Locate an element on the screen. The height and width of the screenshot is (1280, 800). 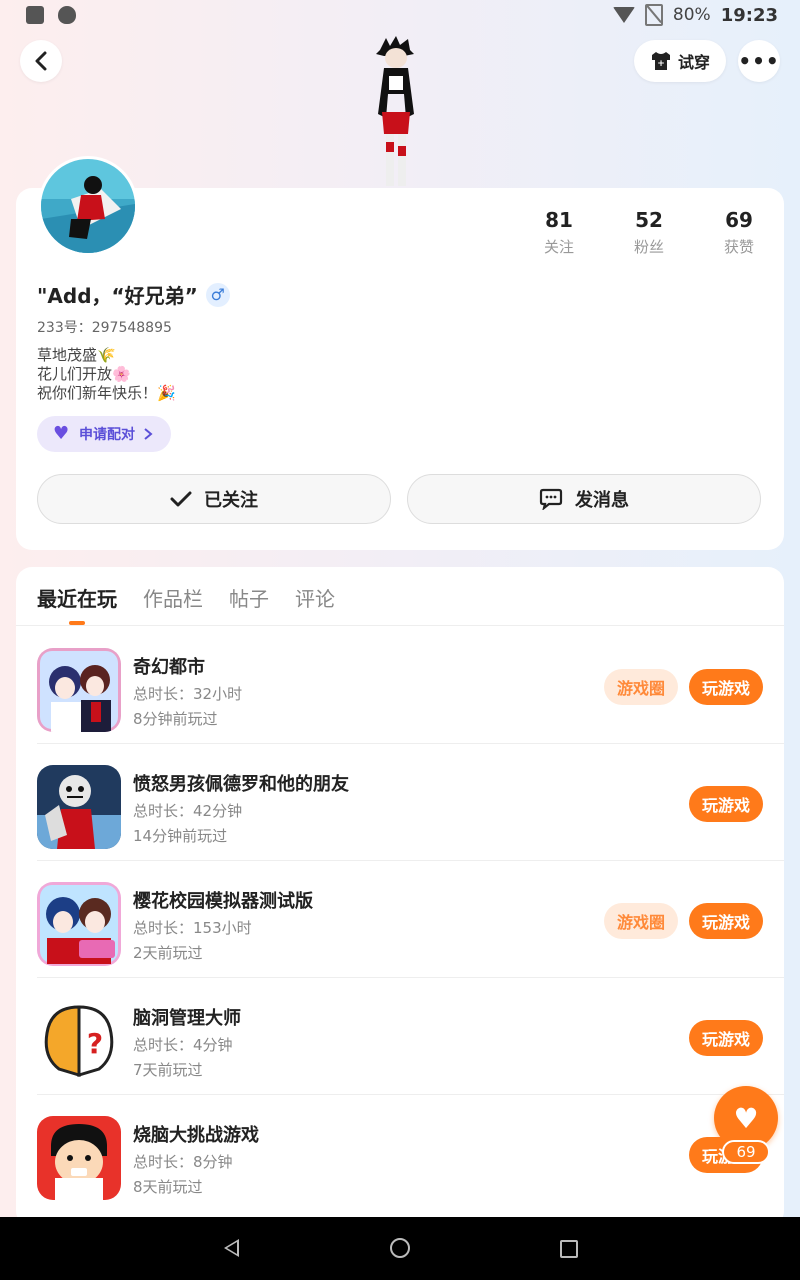
check-icon is located at coordinates (181, 499).